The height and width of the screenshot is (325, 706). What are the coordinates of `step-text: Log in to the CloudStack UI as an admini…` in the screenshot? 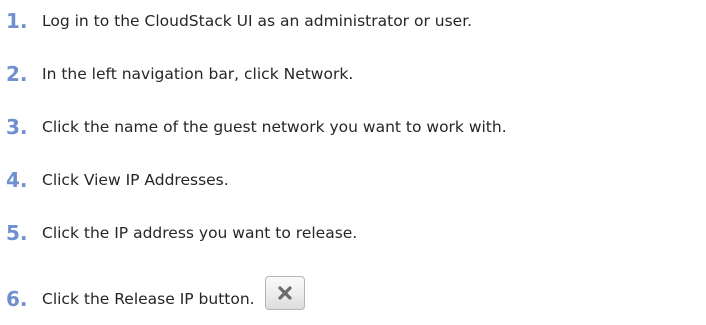 It's located at (257, 21).